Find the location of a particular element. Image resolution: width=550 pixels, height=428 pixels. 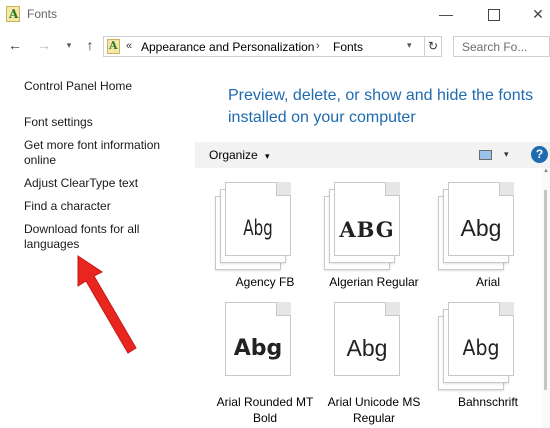

breadcrumb-fonts: Fonts is located at coordinates (348, 47).